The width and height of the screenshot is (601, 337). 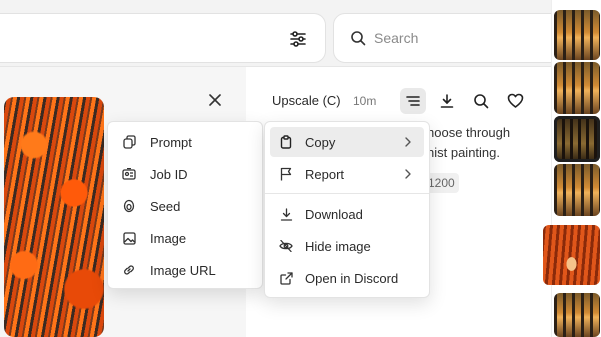 I want to click on prompt-line-2: nist painting., so click(x=463, y=152).